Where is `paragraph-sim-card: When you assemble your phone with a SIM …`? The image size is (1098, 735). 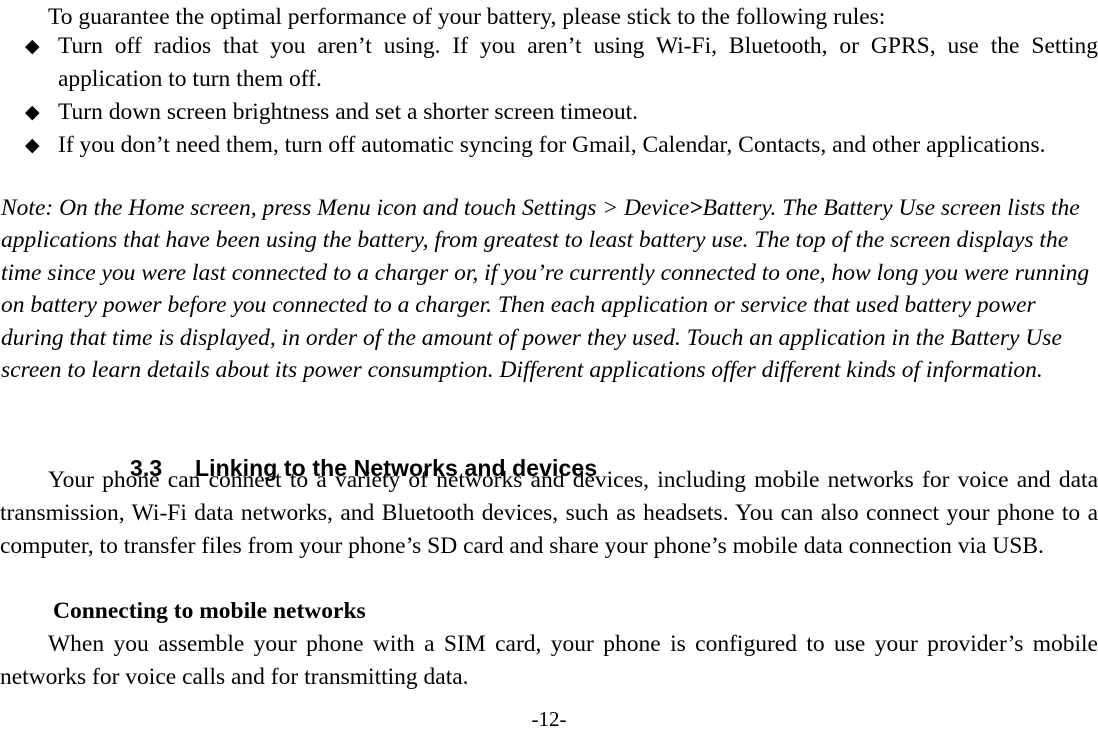 paragraph-sim-card: When you assemble your phone with a SIM … is located at coordinates (549, 660).